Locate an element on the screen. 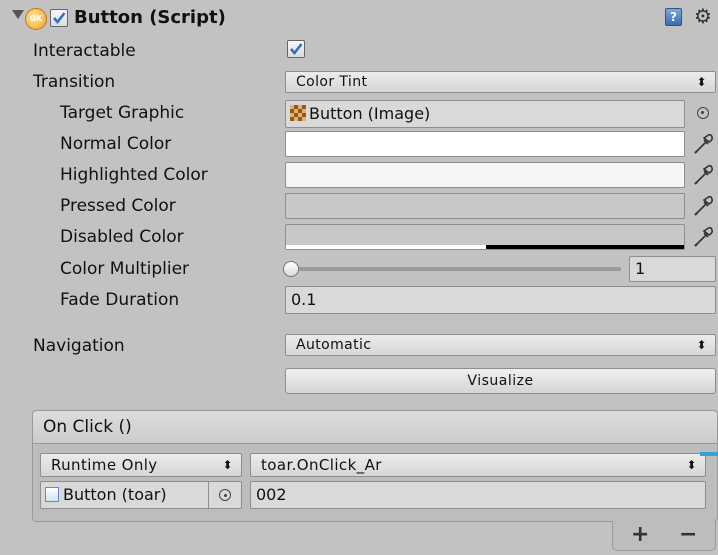 The image size is (718, 555). remove-button: − is located at coordinates (688, 535).